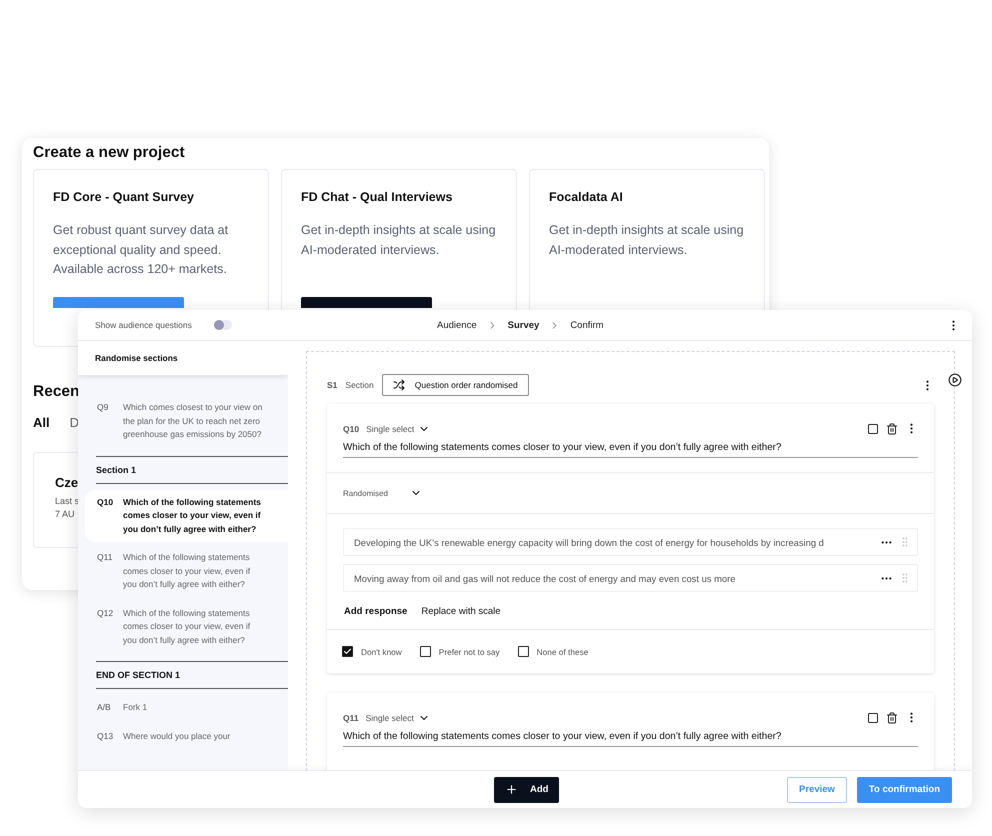 Image resolution: width=992 pixels, height=836 pixels. Describe the element at coordinates (398, 385) in the screenshot. I see `shuffle-icon` at that location.